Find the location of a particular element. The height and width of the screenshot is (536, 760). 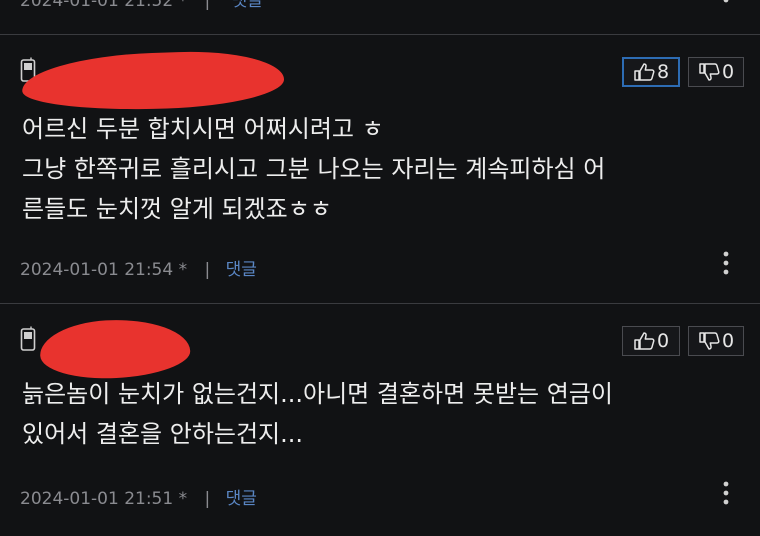

comment-line: 른들도 눈치껏 알게 되겠죠ㅎㅎ is located at coordinates (177, 209).